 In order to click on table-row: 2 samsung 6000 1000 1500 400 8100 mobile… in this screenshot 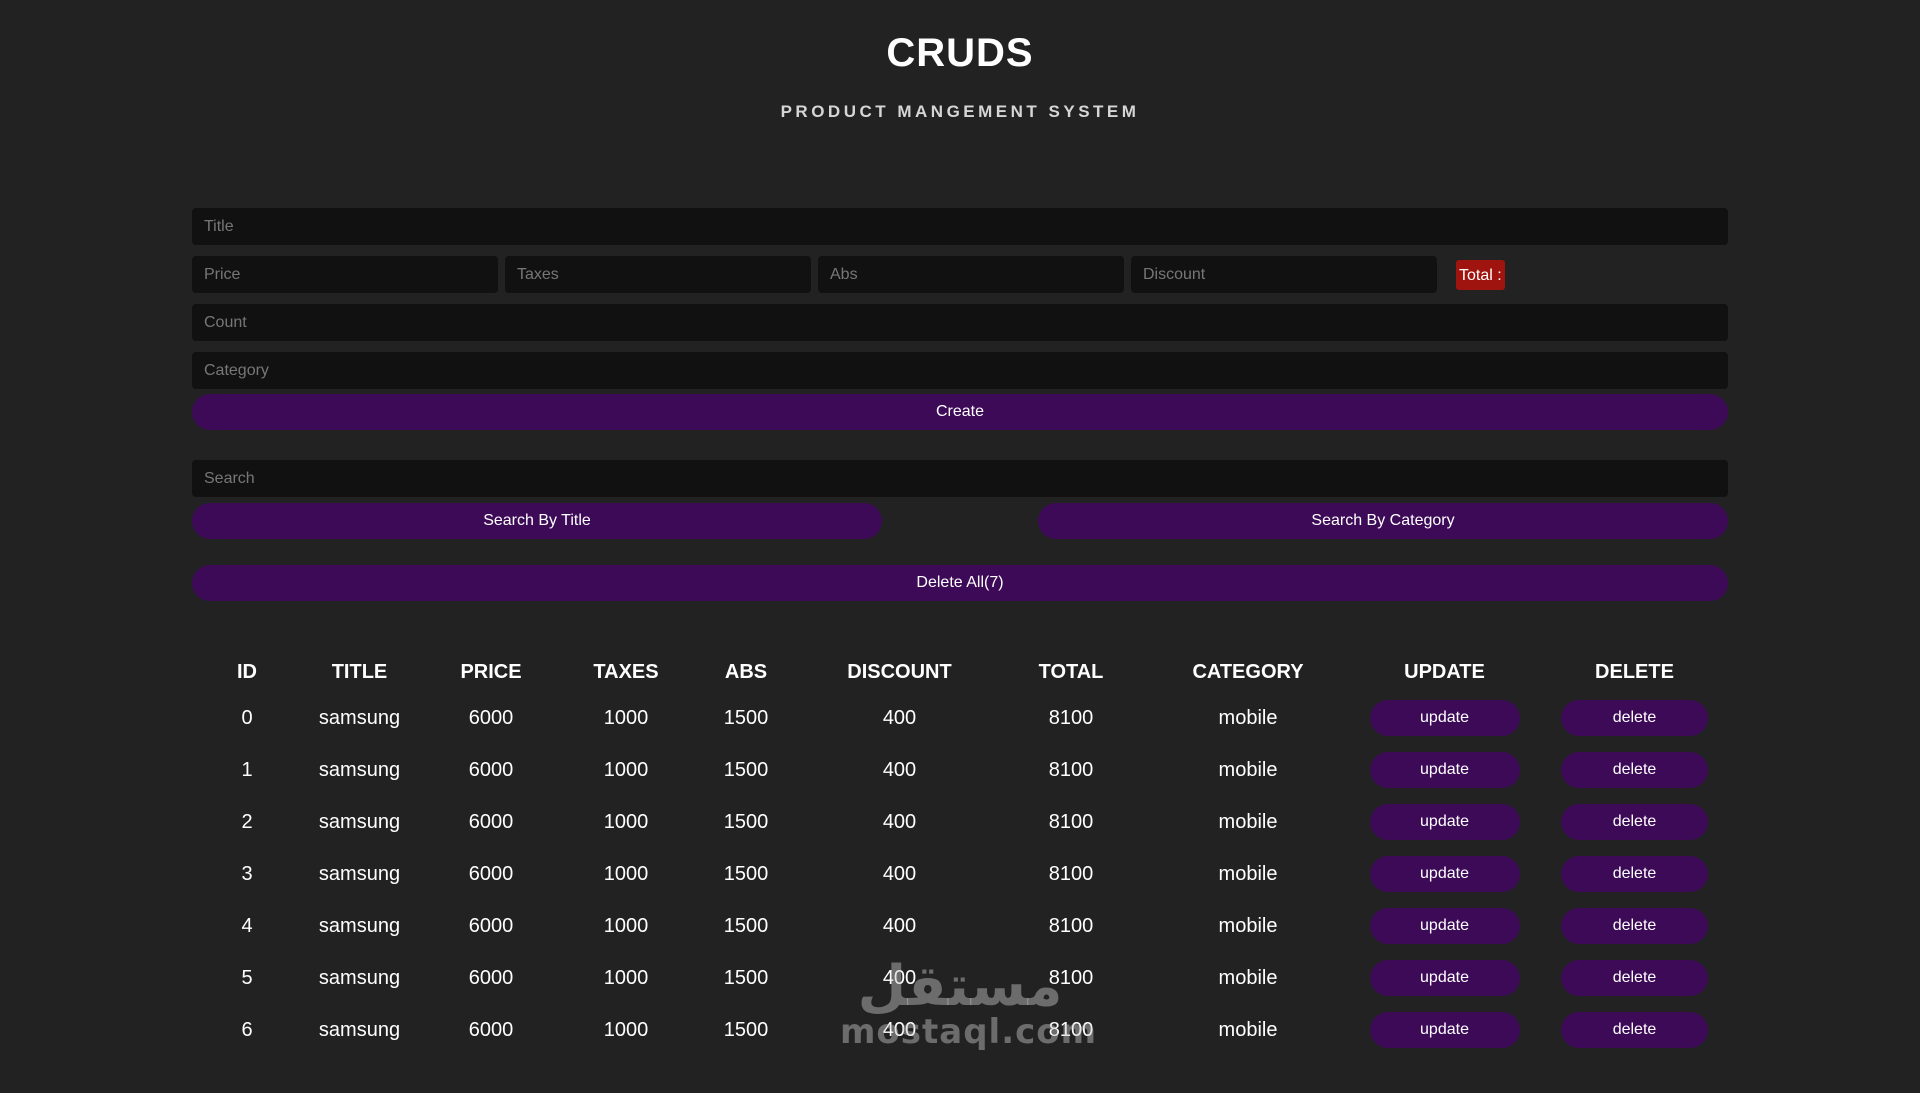, I will do `click(960, 822)`.